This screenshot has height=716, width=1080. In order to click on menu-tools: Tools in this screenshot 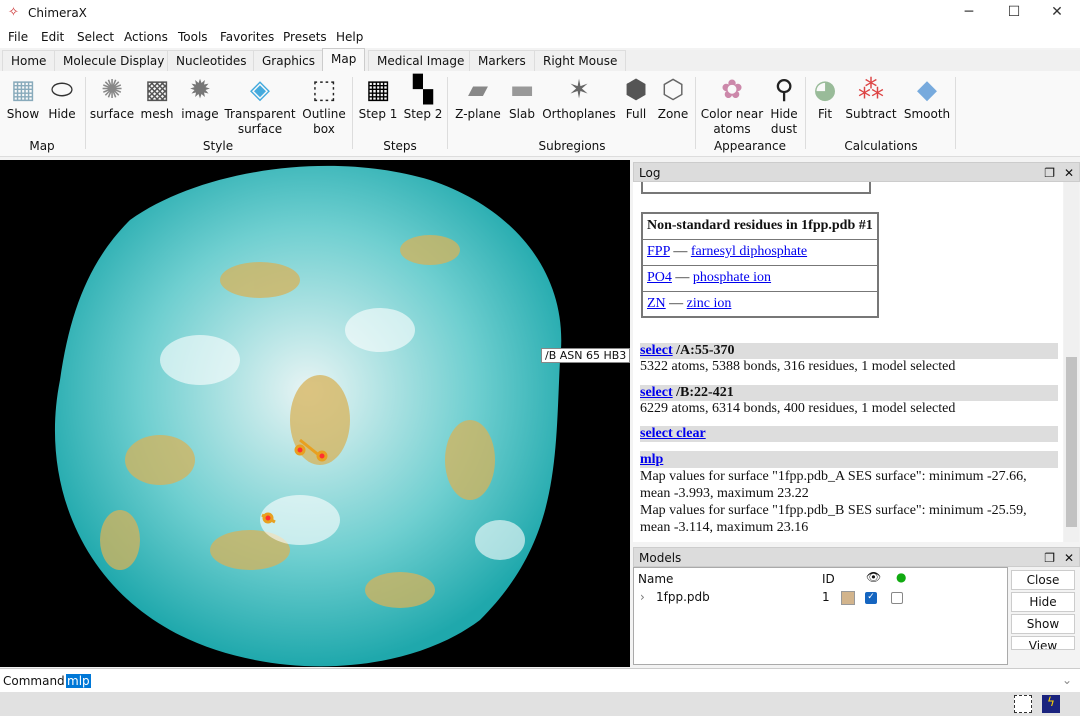, I will do `click(193, 37)`.